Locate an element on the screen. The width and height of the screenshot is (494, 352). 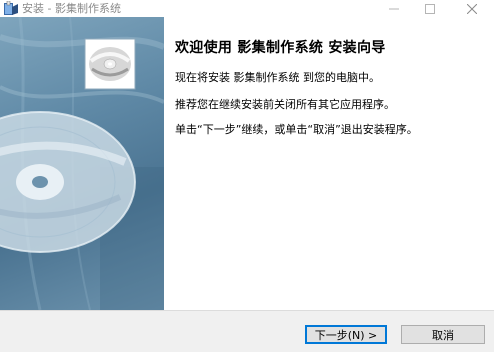
close-icon is located at coordinates (472, 8).